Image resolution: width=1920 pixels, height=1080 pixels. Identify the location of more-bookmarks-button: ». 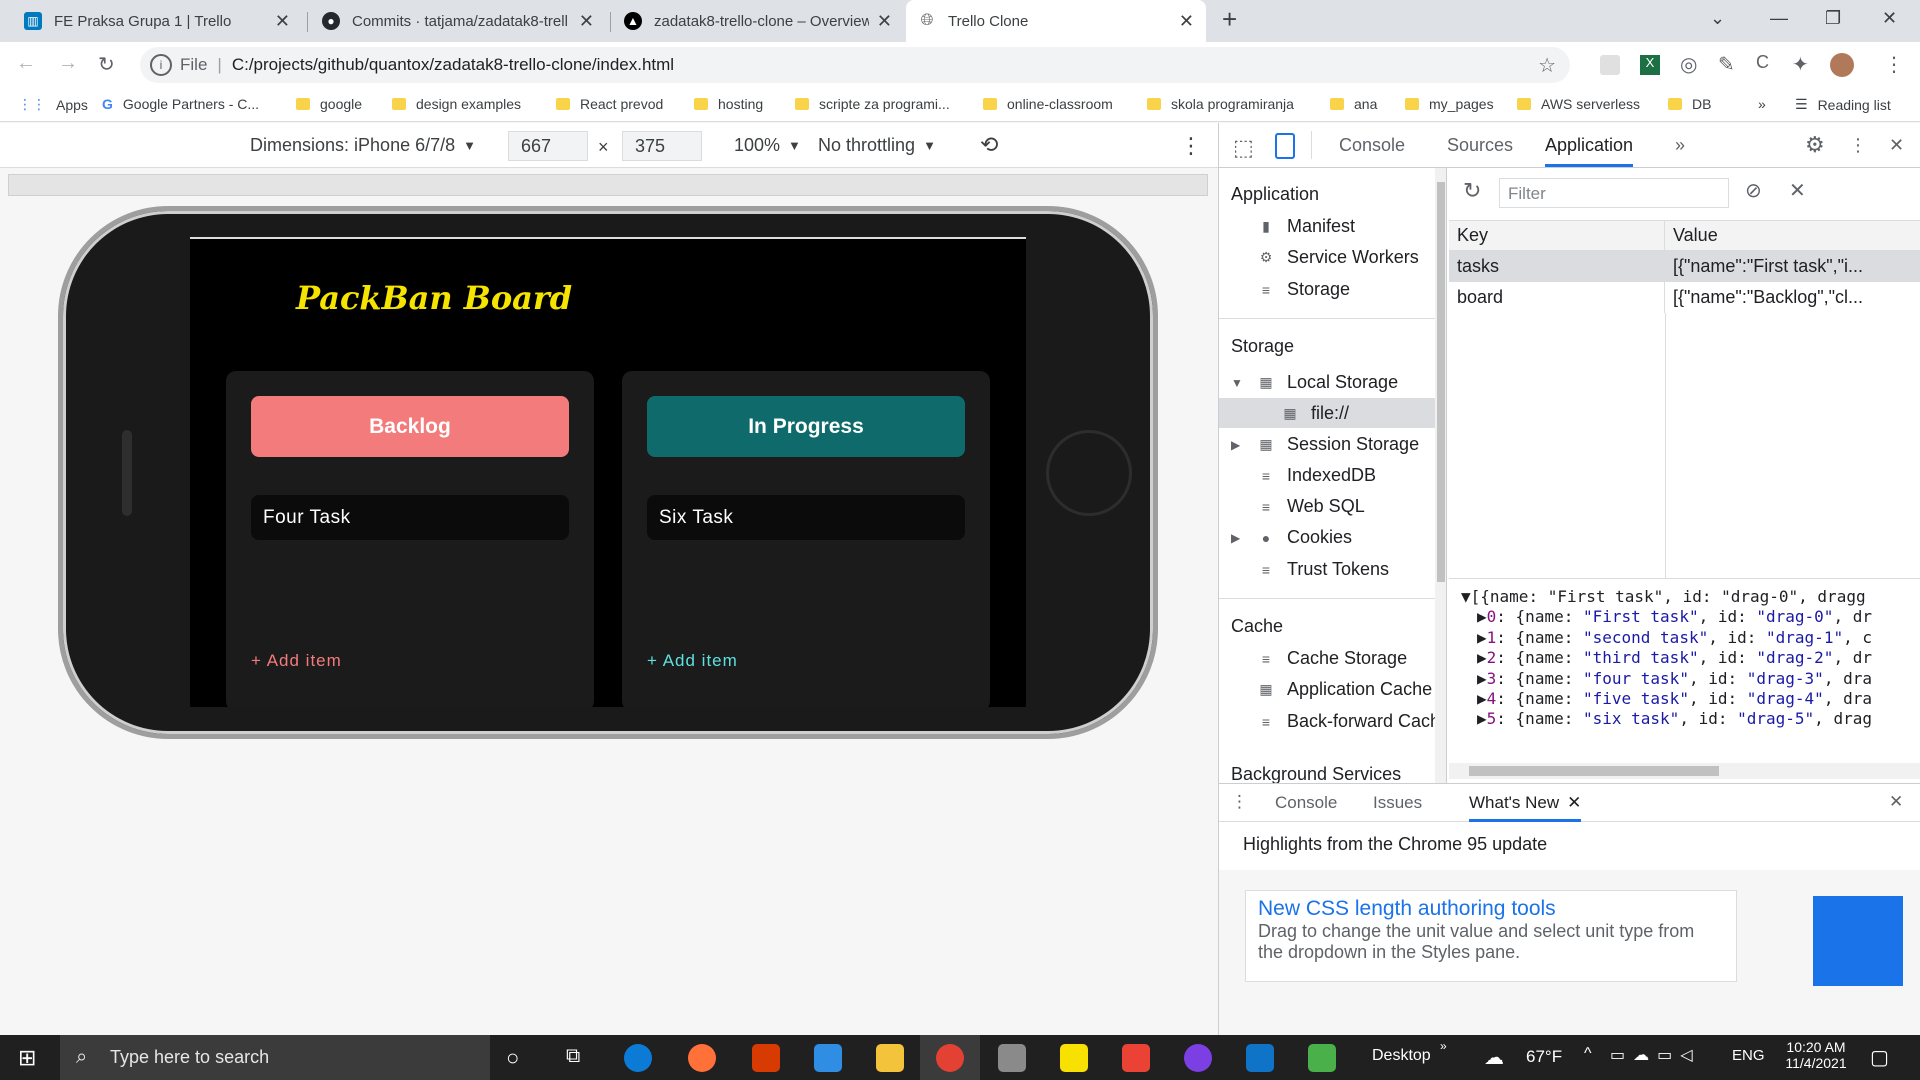
(1762, 104).